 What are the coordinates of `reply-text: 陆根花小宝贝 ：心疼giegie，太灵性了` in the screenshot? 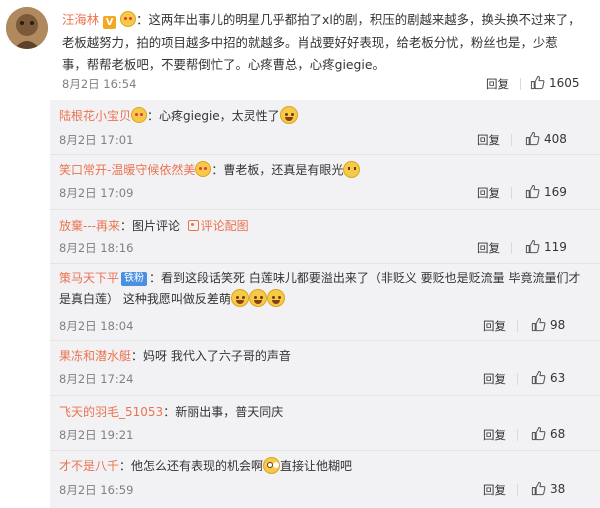 It's located at (324, 116).